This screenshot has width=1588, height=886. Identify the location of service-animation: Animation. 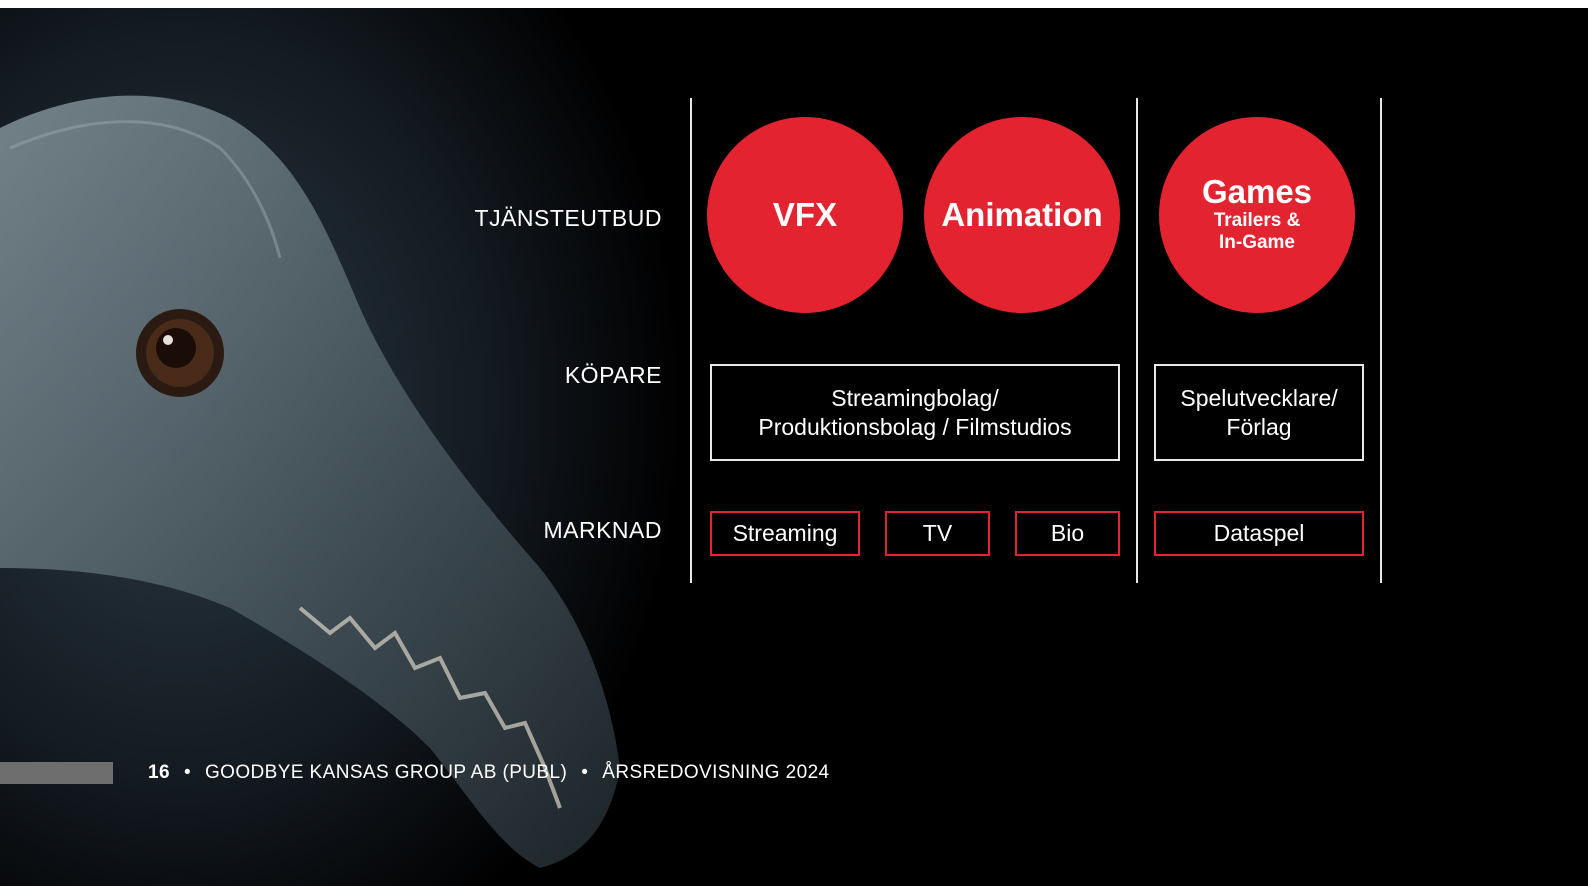
(1022, 215).